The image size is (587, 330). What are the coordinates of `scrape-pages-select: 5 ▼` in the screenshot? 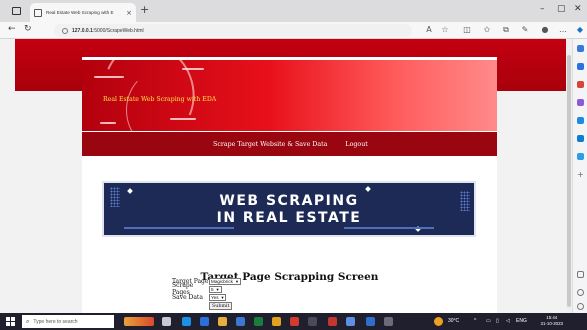 It's located at (215, 289).